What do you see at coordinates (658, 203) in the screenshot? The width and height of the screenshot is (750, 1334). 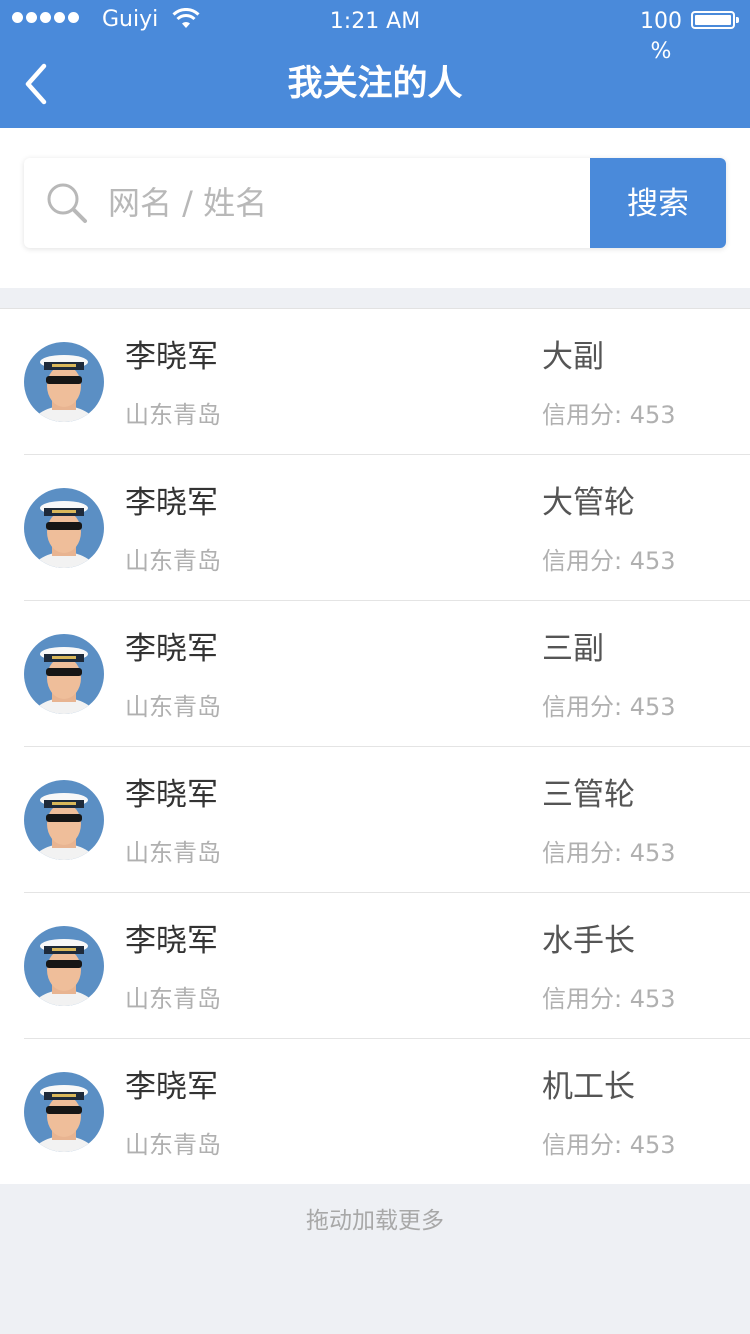 I see `search-button: 搜索` at bounding box center [658, 203].